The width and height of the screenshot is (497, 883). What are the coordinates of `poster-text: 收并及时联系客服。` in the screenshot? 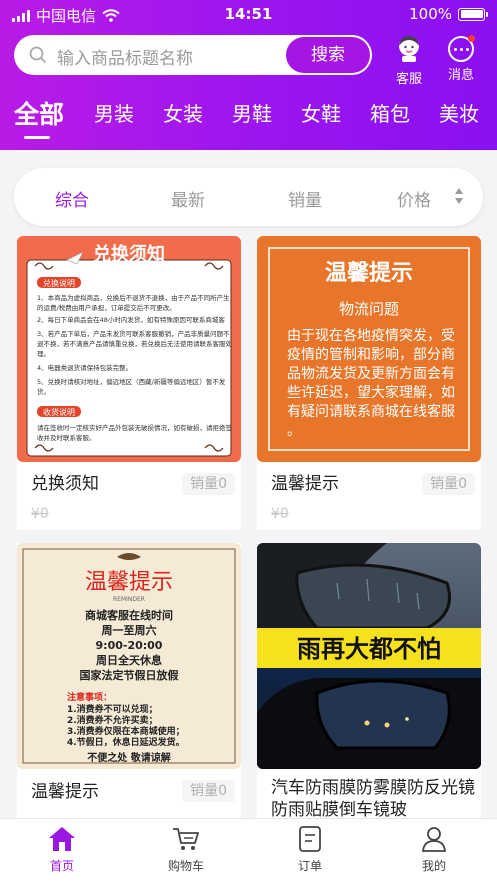 It's located at (66, 437).